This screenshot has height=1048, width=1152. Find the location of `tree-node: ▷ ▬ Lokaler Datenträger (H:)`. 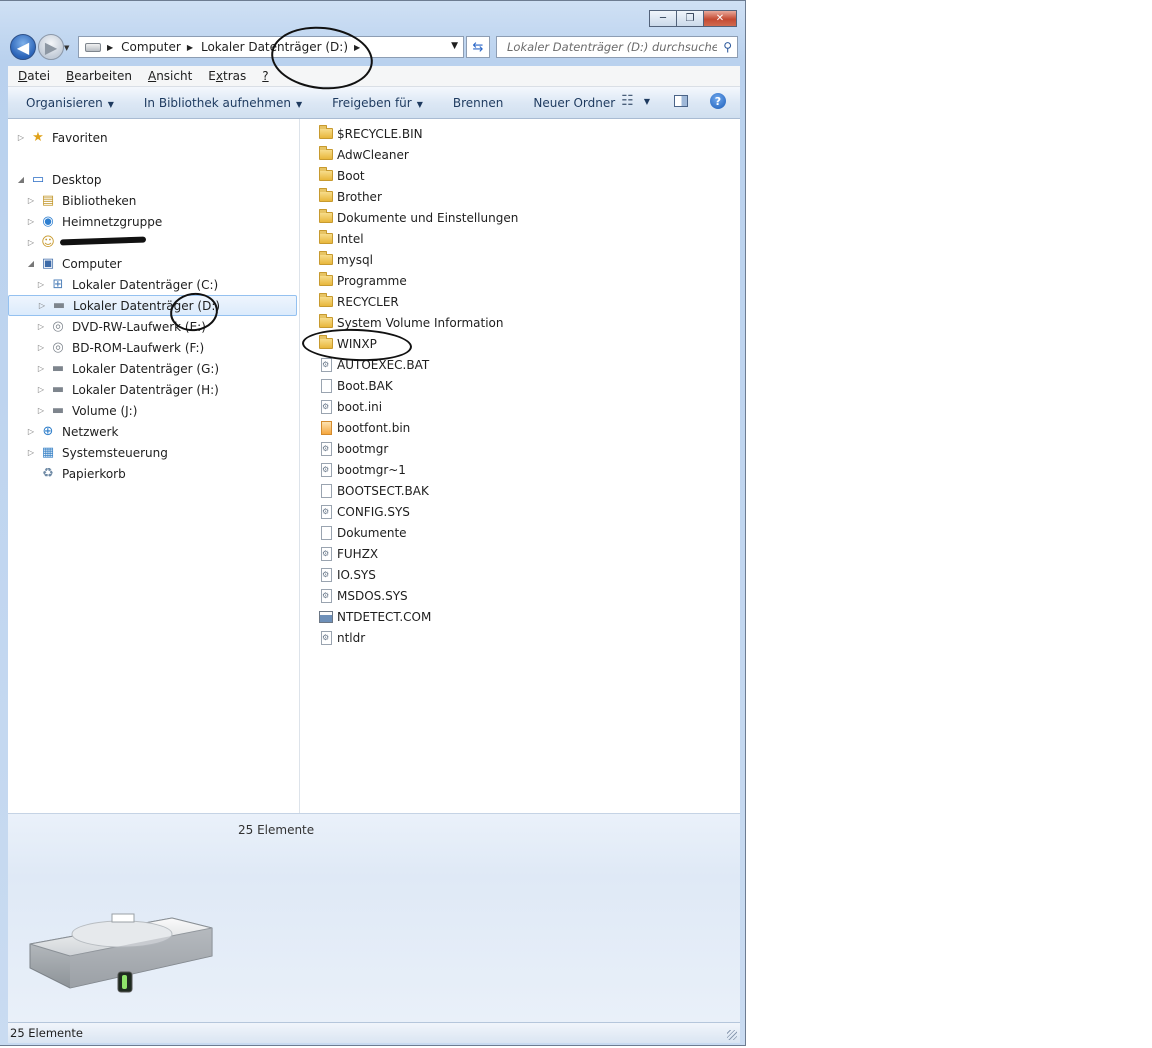

tree-node: ▷ ▬ Lokaler Datenträger (H:) is located at coordinates (153, 389).